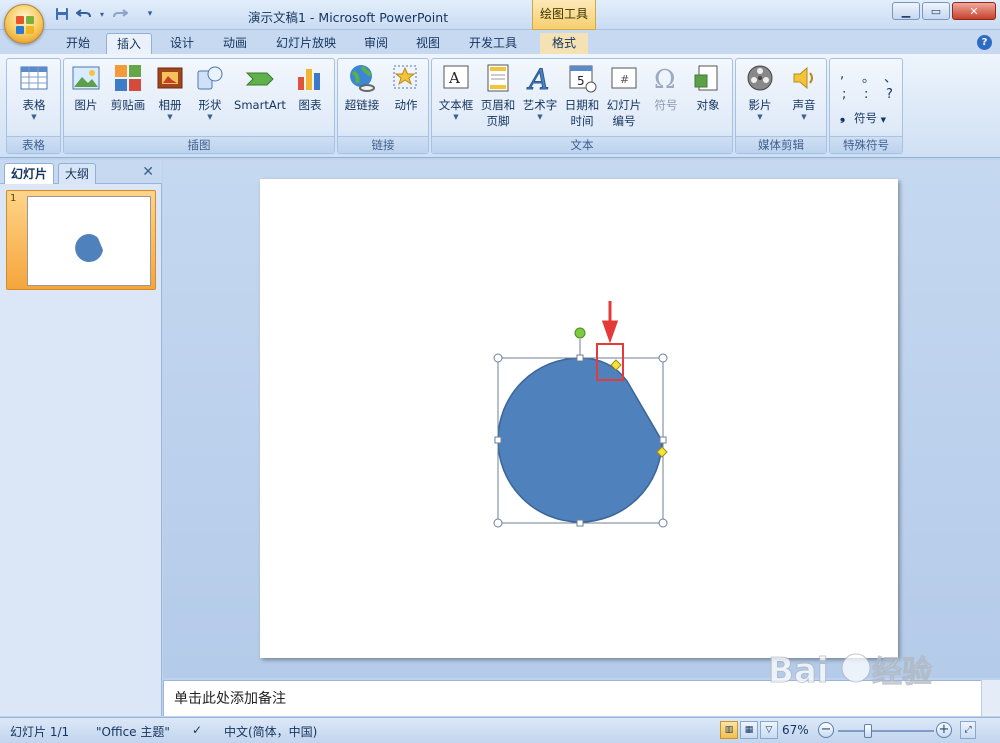  Describe the element at coordinates (889, 94) in the screenshot. I see `symbol-question: ?` at that location.